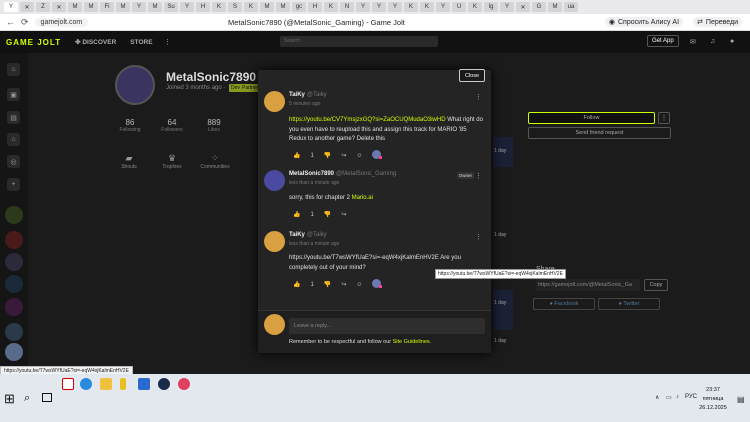 This screenshot has width=750, height=422. Describe the element at coordinates (164, 384) in the screenshot. I see `steam-icon` at that location.